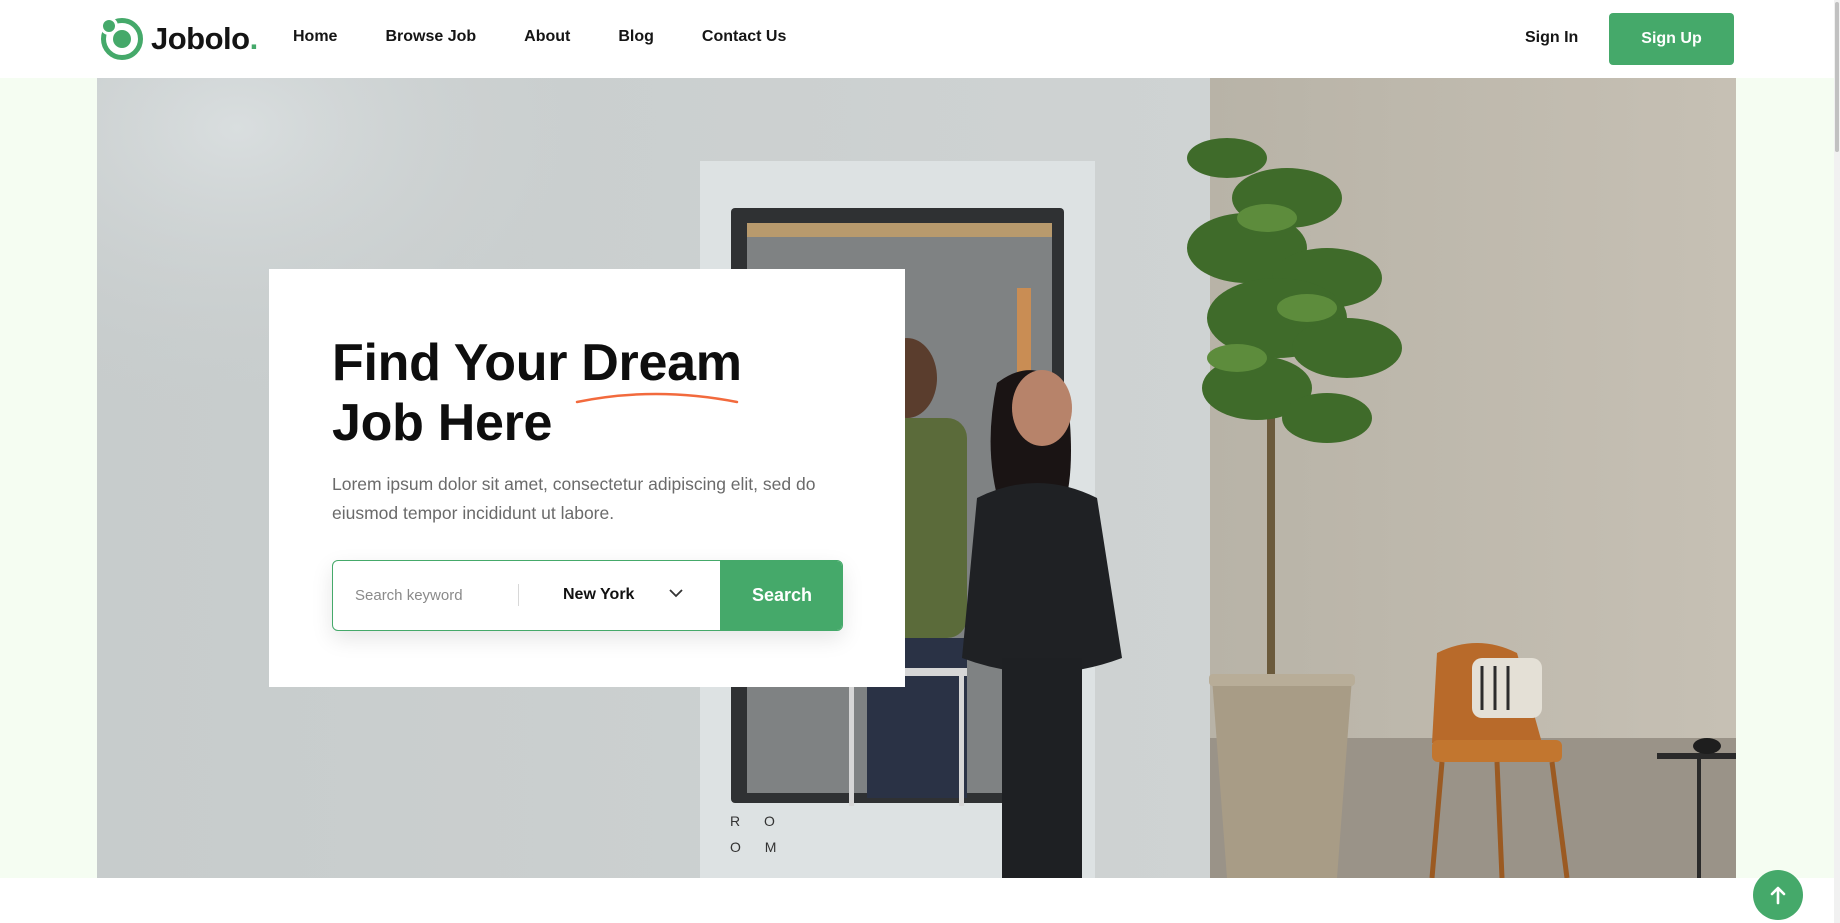 The image size is (1840, 923). Describe the element at coordinates (657, 398) in the screenshot. I see `headline-underline` at that location.